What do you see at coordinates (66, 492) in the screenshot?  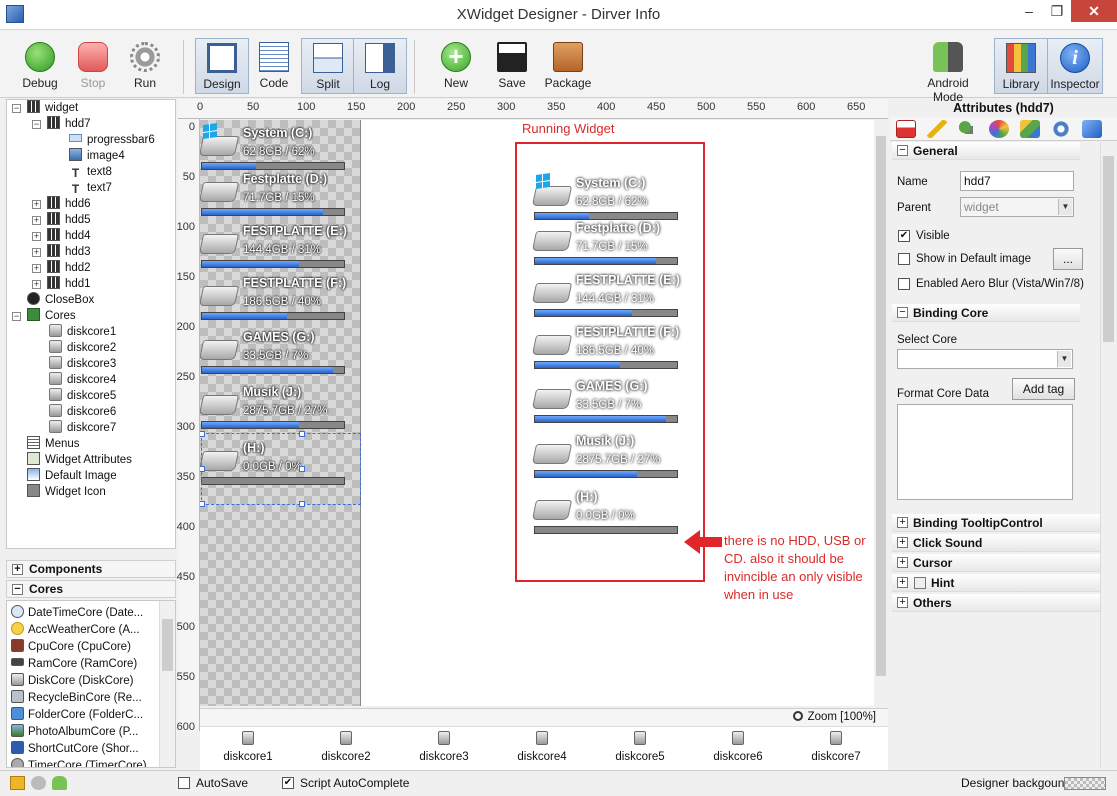 I see `tree-node-widget-icon: Widget Icon` at bounding box center [66, 492].